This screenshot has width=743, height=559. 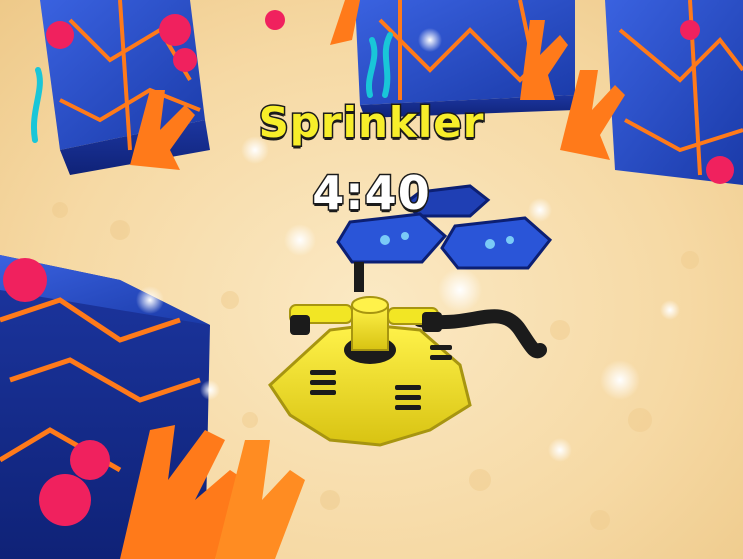 I want to click on sprinkler-icon, so click(x=407, y=354).